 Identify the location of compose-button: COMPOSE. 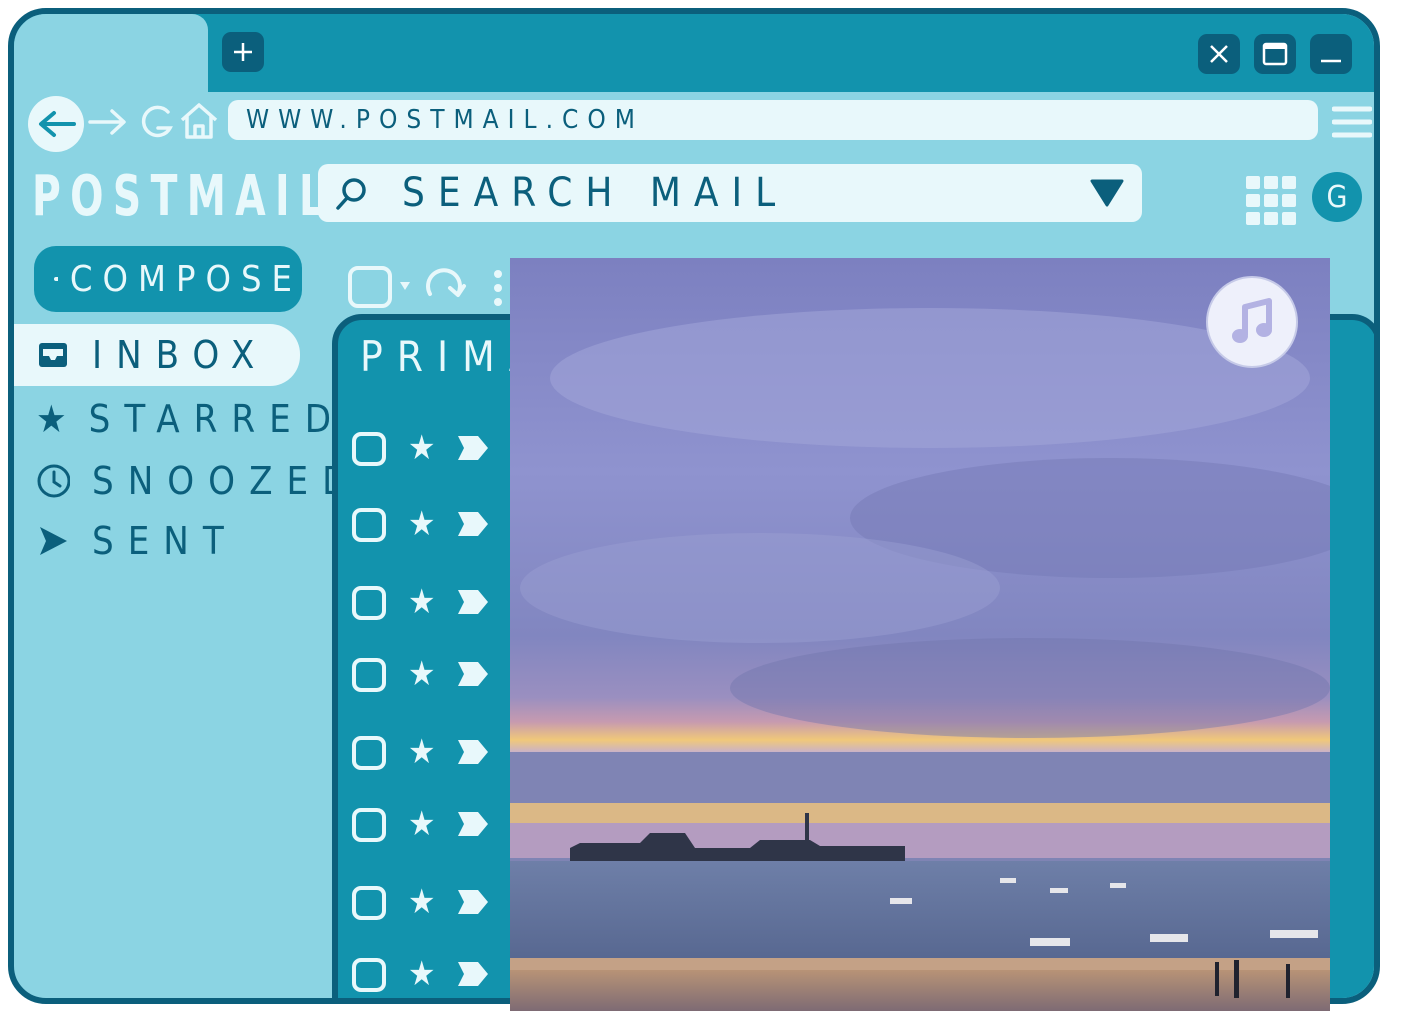
(168, 279).